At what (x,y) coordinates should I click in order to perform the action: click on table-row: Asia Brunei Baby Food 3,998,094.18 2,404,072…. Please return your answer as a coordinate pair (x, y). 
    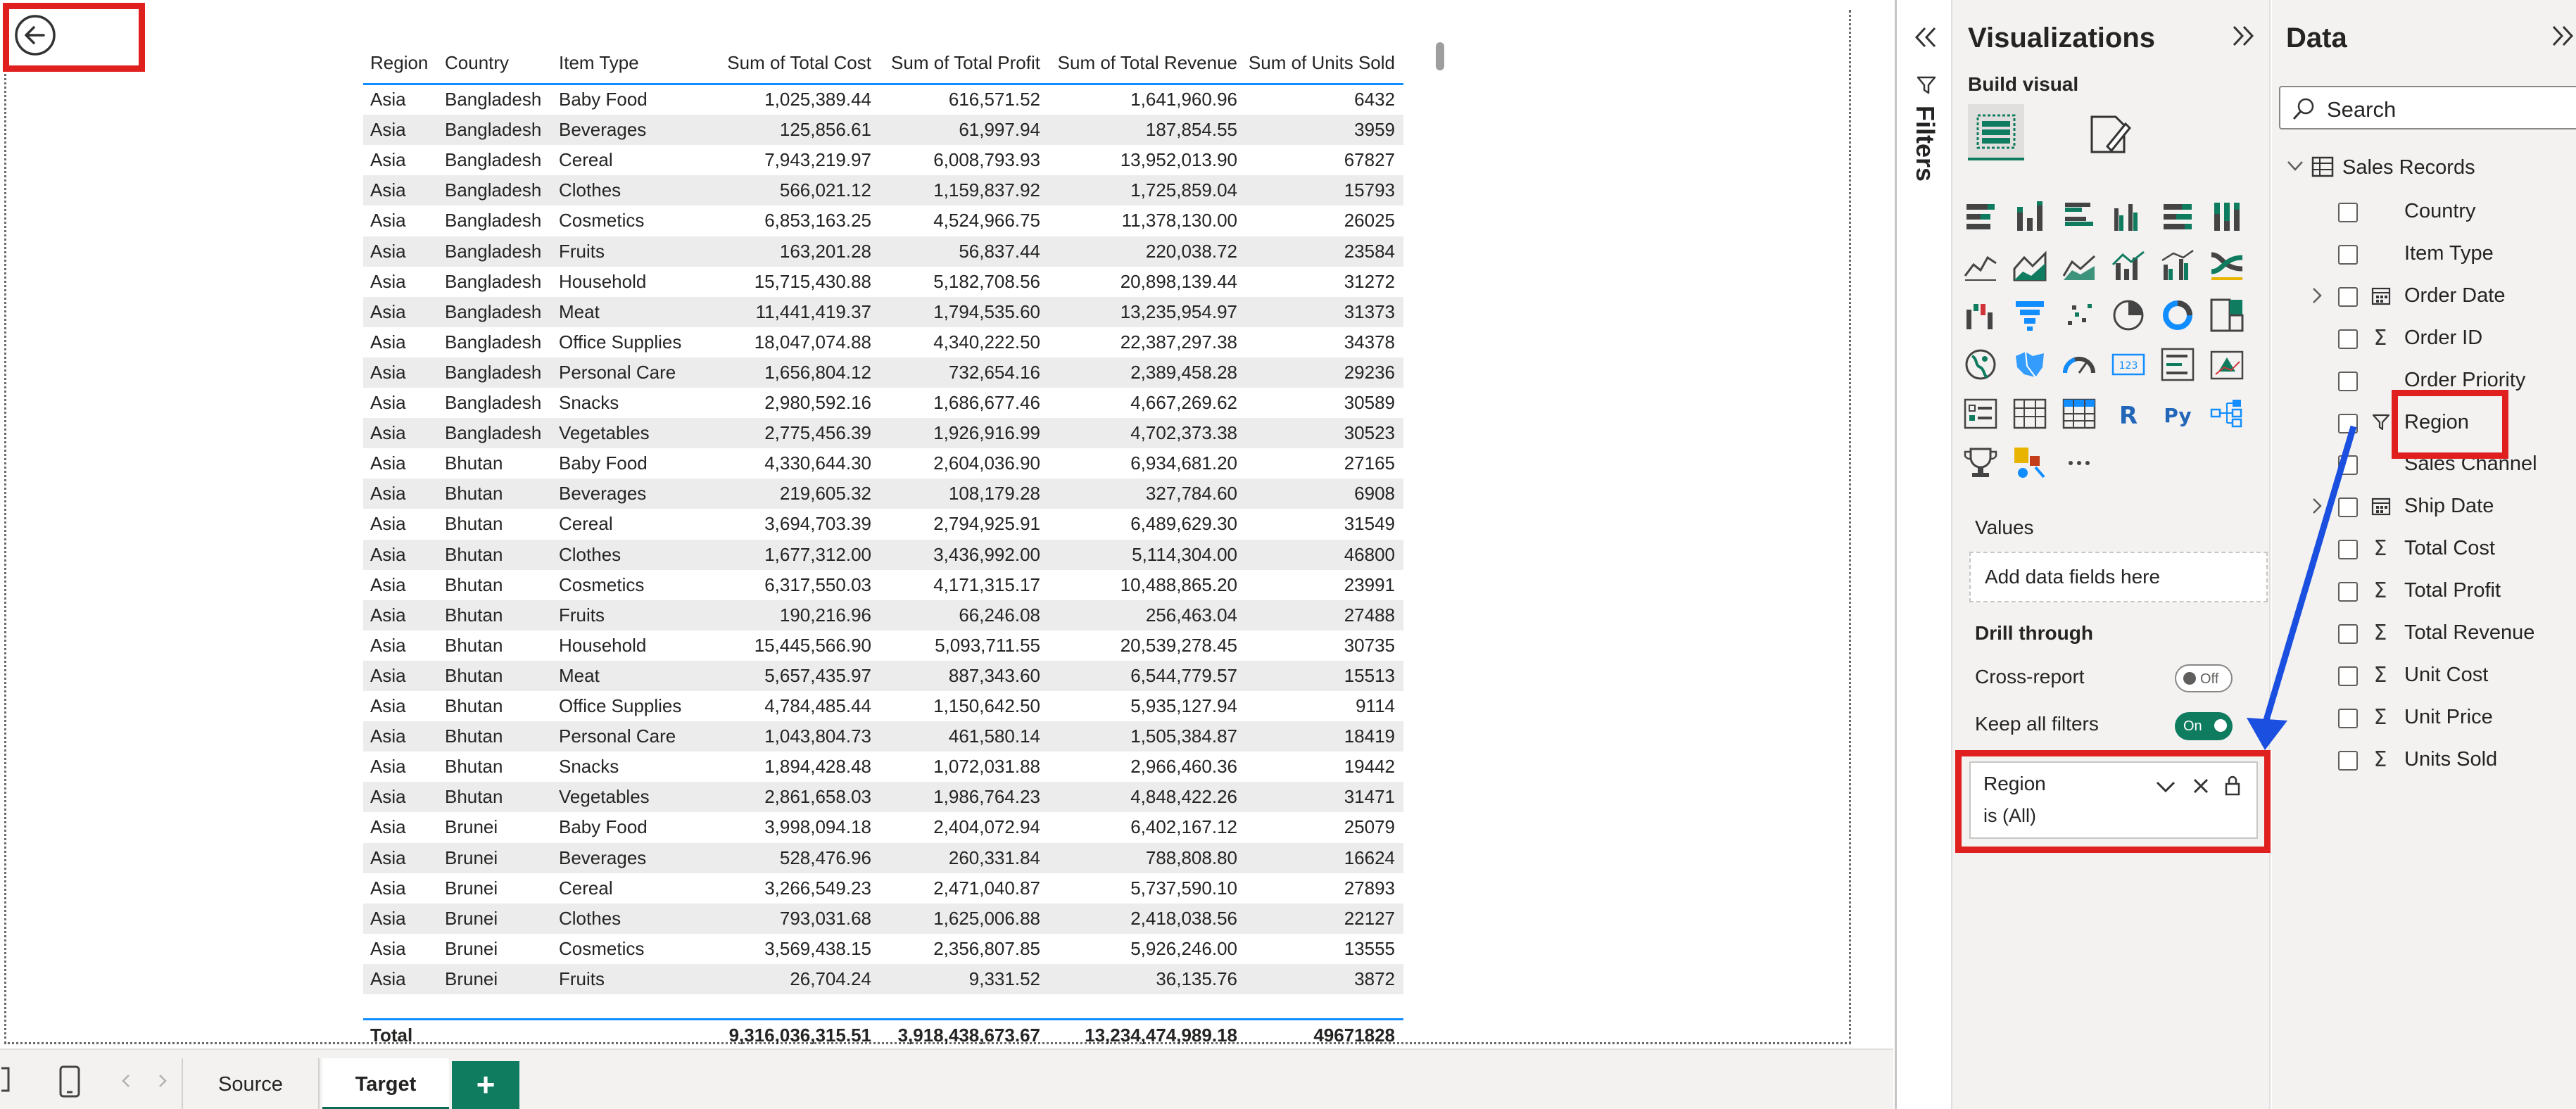
    Looking at the image, I should click on (883, 827).